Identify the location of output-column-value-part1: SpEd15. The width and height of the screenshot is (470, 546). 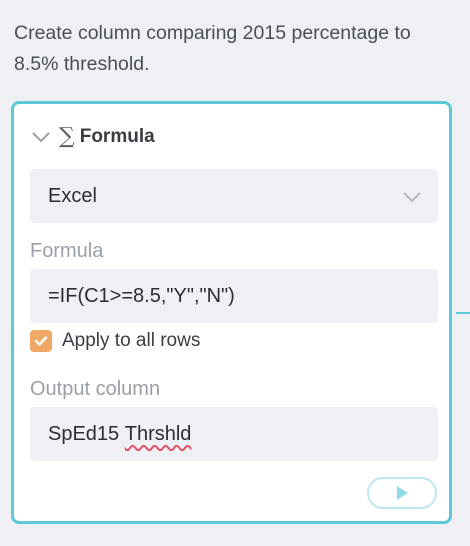
(84, 433).